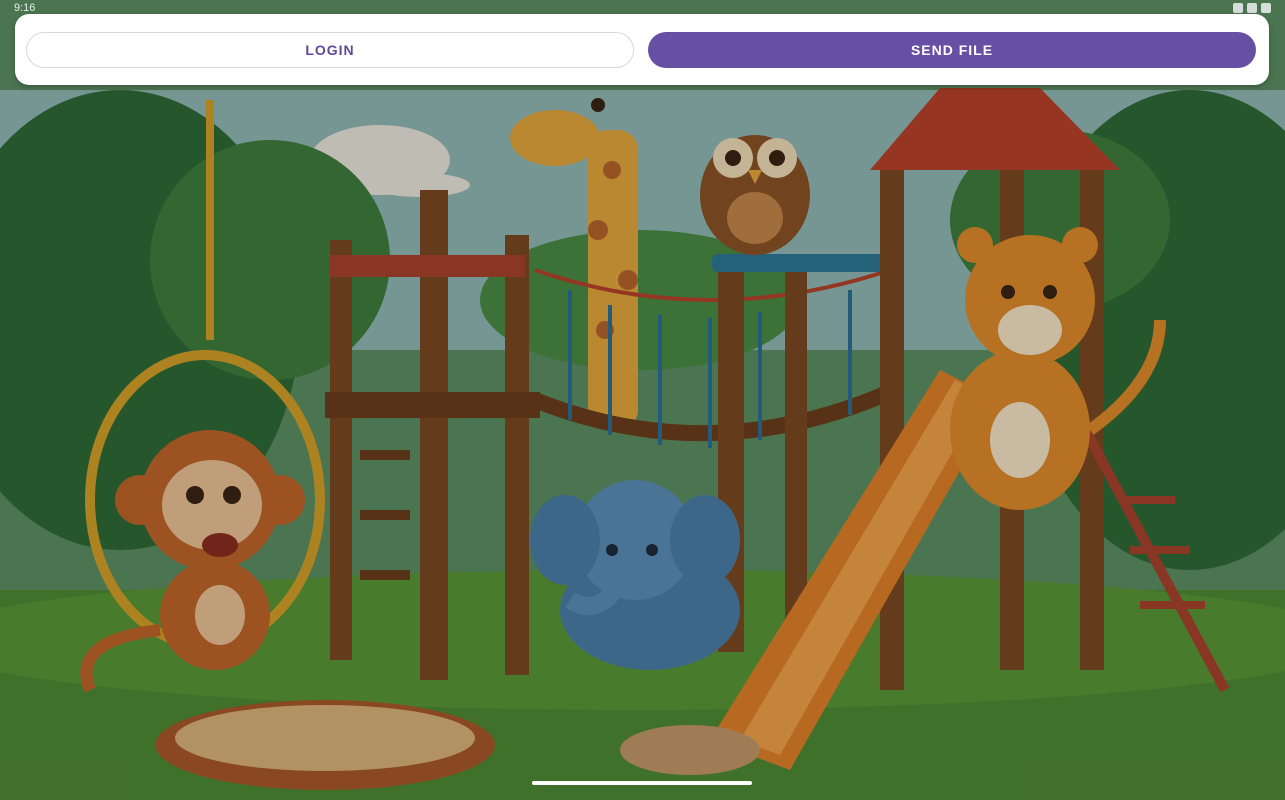 This screenshot has width=1285, height=800. What do you see at coordinates (25, 8) in the screenshot?
I see `status-time: 9:16` at bounding box center [25, 8].